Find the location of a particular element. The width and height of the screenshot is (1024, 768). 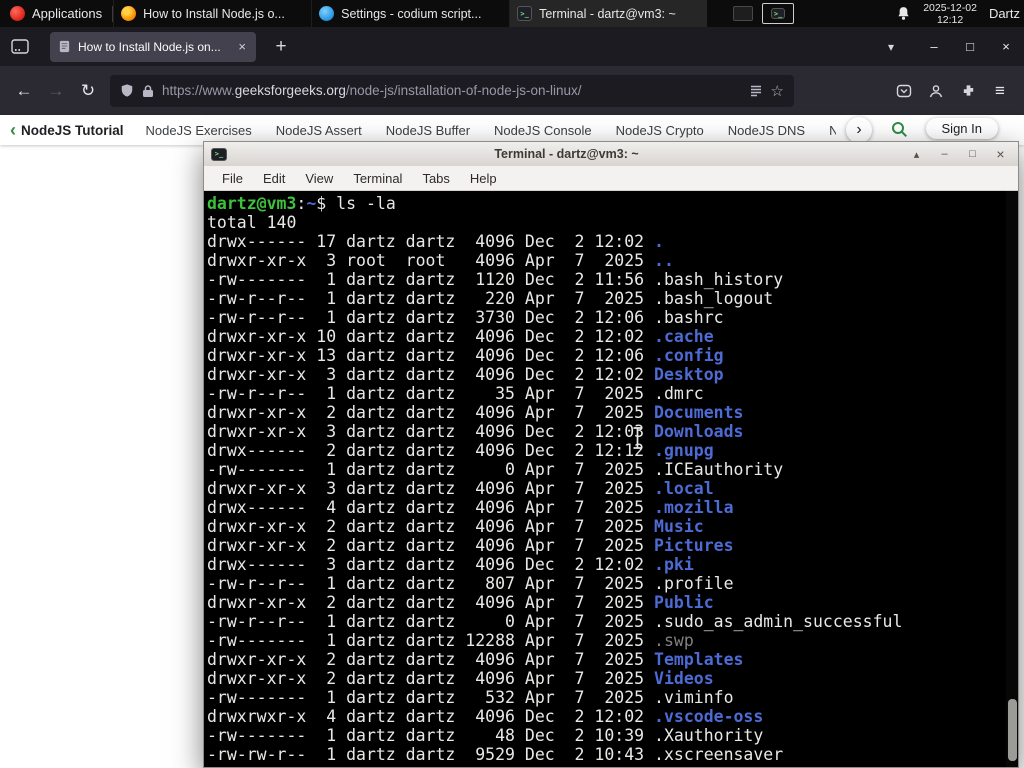

forward-button: → is located at coordinates (56, 91).